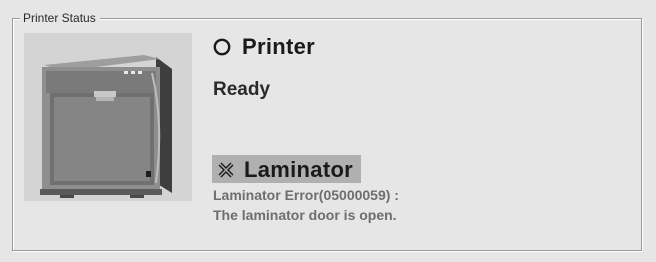 This screenshot has height=262, width=656. Describe the element at coordinates (299, 169) in the screenshot. I see `laminator-label: Laminator` at that location.